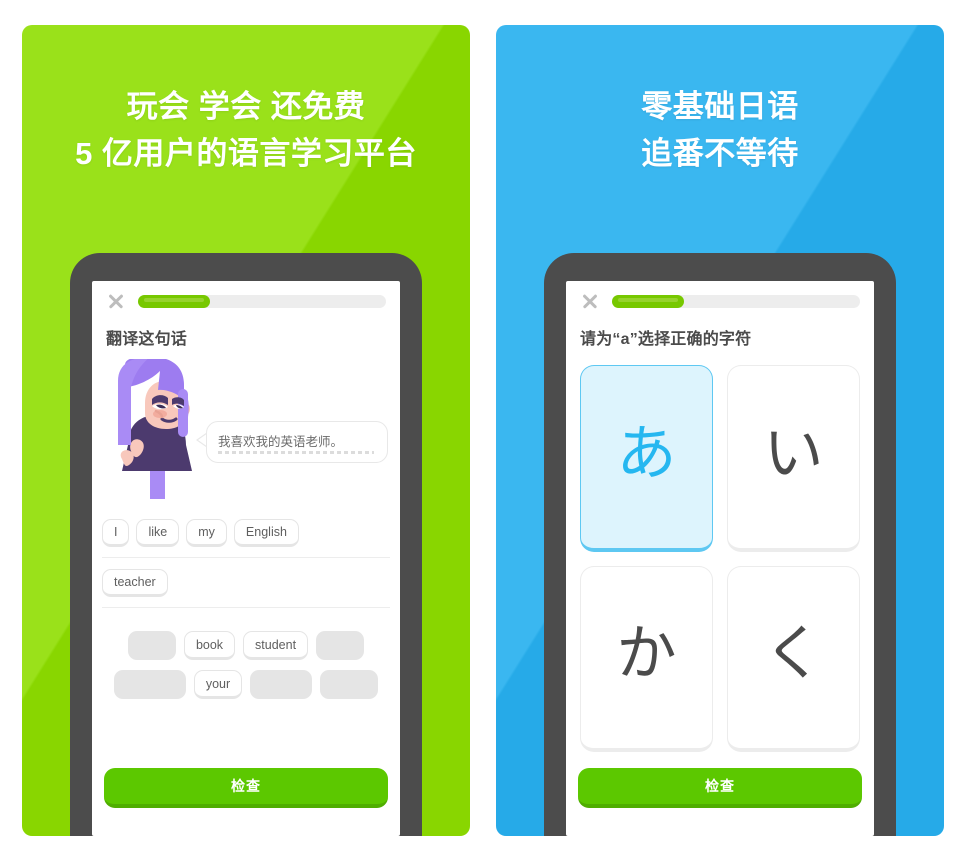 This screenshot has width=969, height=861. I want to click on word-bank-tile: book, so click(209, 645).